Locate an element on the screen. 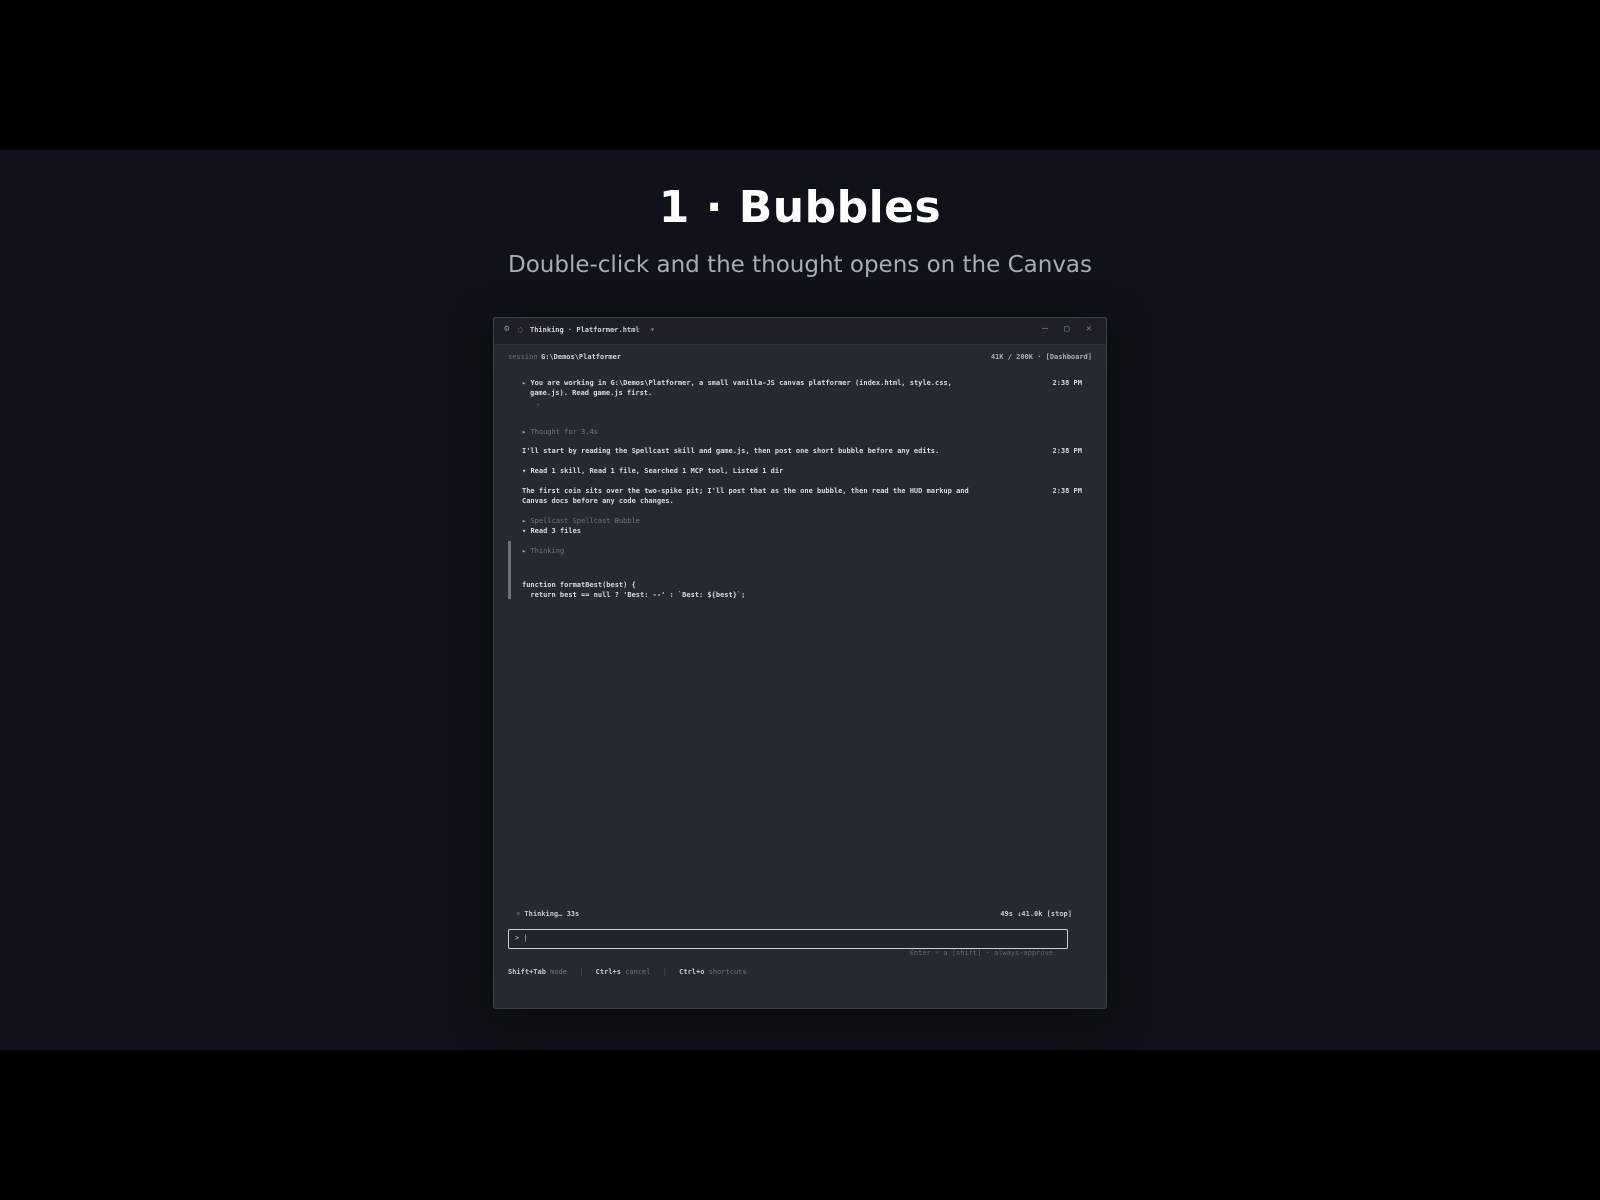 Image resolution: width=1600 pixels, height=1200 pixels. maximize-icon: ▢ is located at coordinates (1066, 329).